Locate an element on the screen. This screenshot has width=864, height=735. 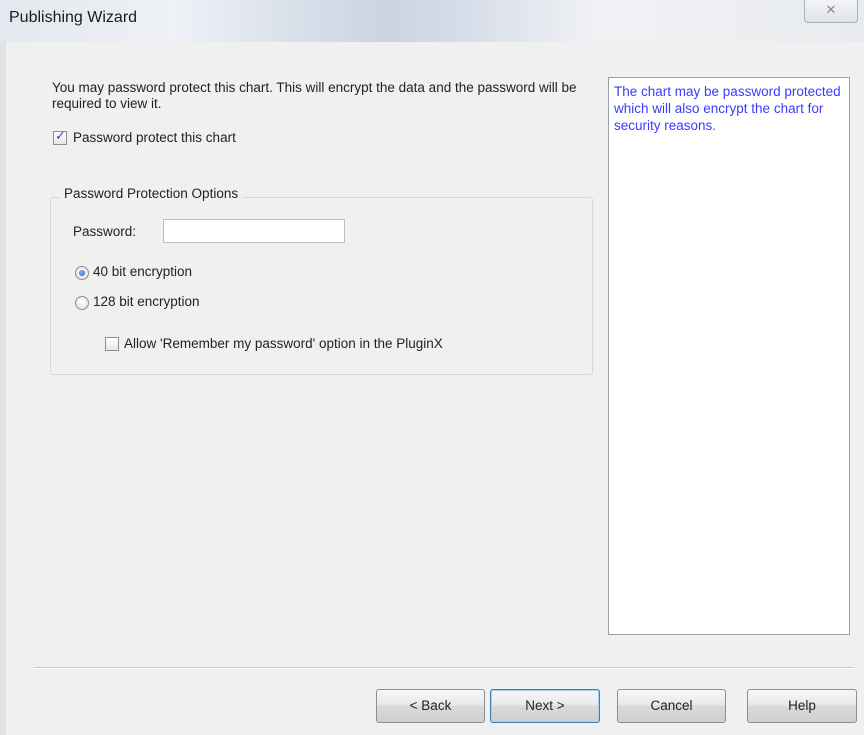
radio-128-bit is located at coordinates (82, 303).